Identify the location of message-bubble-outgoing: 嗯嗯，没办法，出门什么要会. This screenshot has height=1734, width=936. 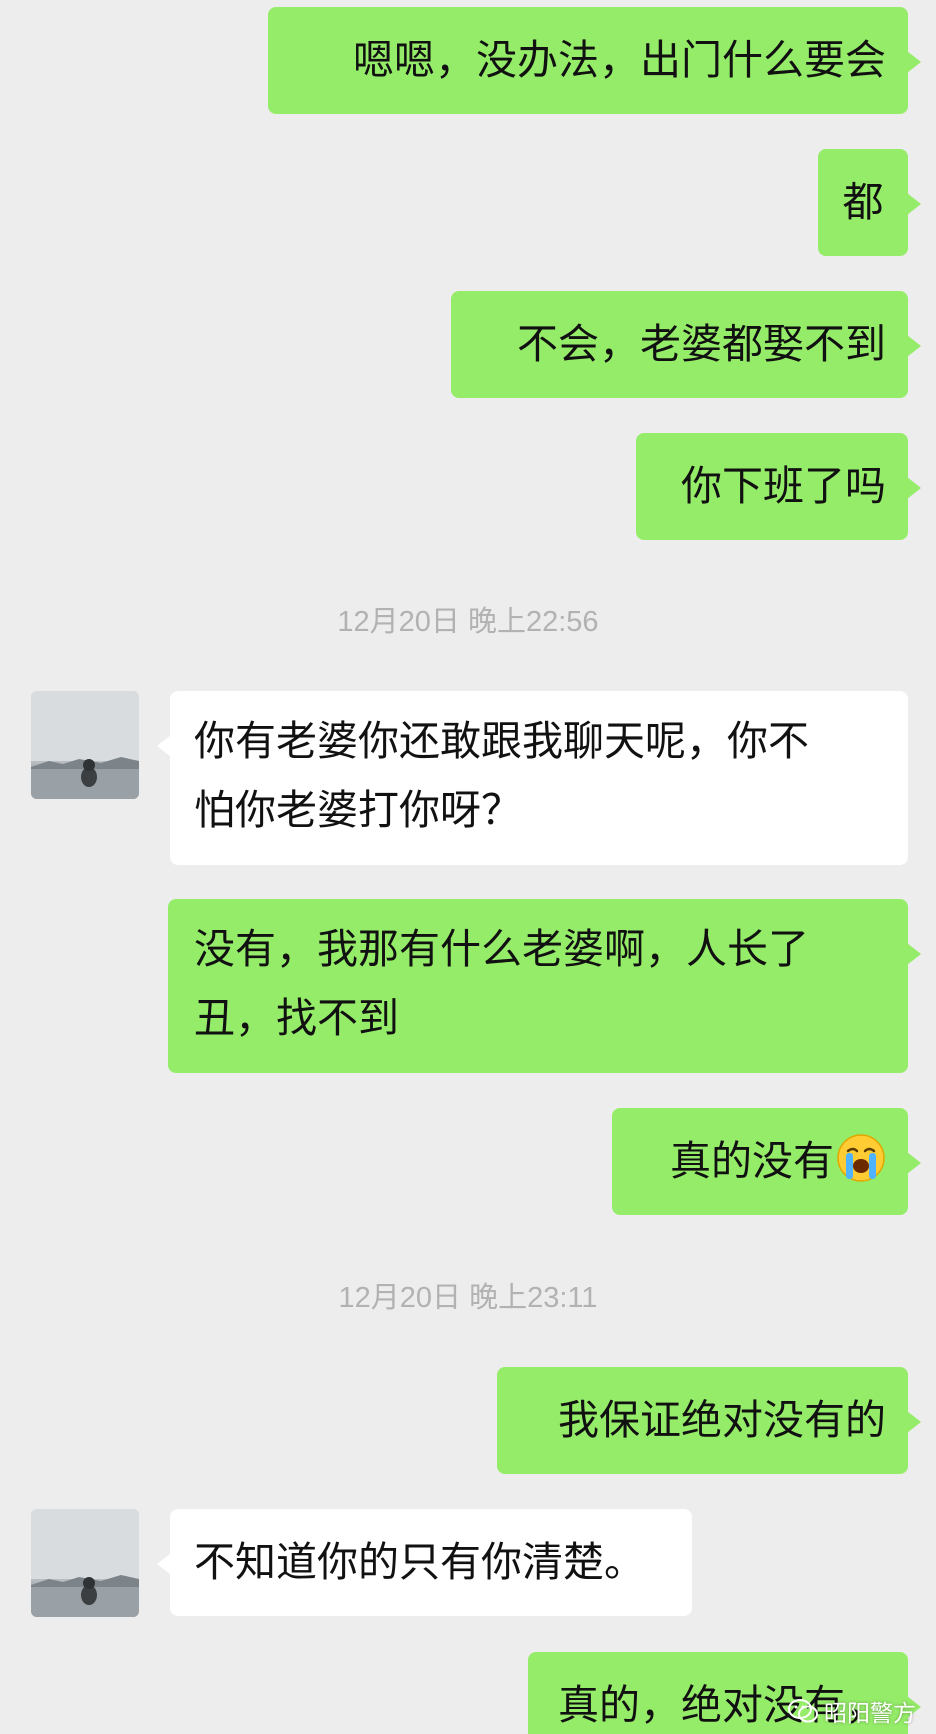
(594, 60).